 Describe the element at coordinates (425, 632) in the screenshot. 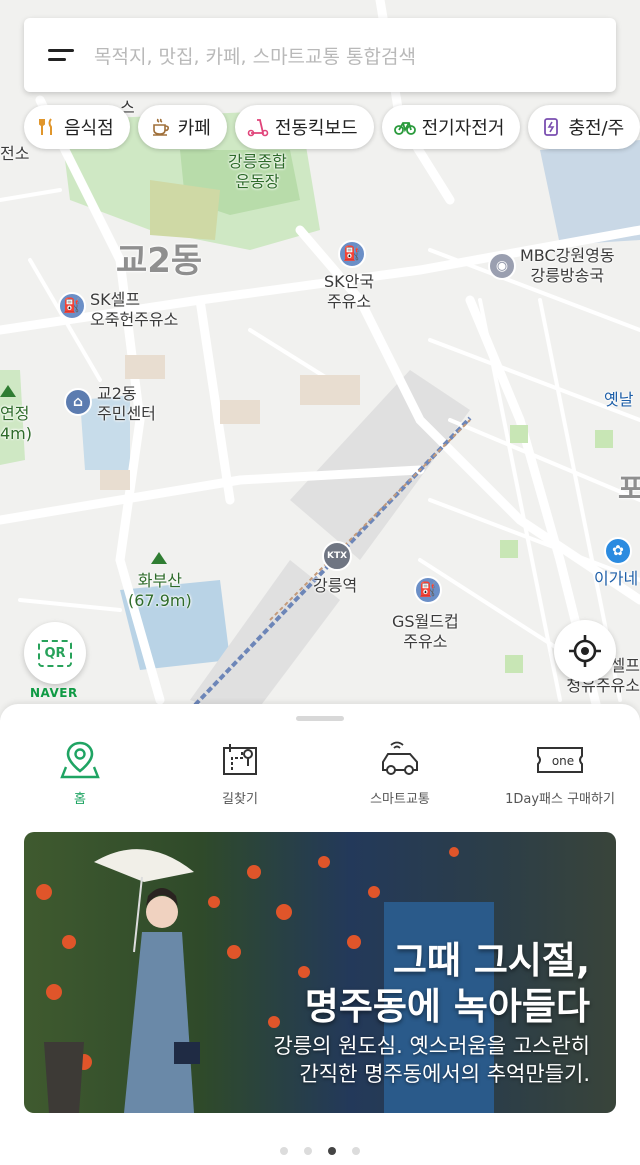

I see `map-label-gs-worldcup: GS월드컵 주유소` at that location.